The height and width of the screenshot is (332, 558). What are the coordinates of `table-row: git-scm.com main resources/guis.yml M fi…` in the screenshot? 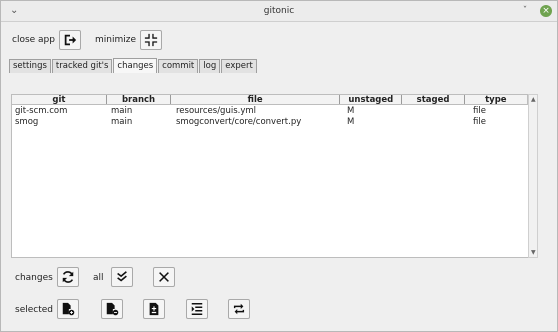 It's located at (274, 111).